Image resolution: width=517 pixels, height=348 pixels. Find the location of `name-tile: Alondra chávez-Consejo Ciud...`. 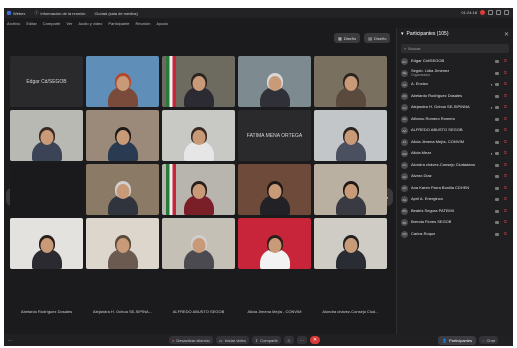

name-tile: Alondra chávez-Consejo Ciud... is located at coordinates (350, 311).